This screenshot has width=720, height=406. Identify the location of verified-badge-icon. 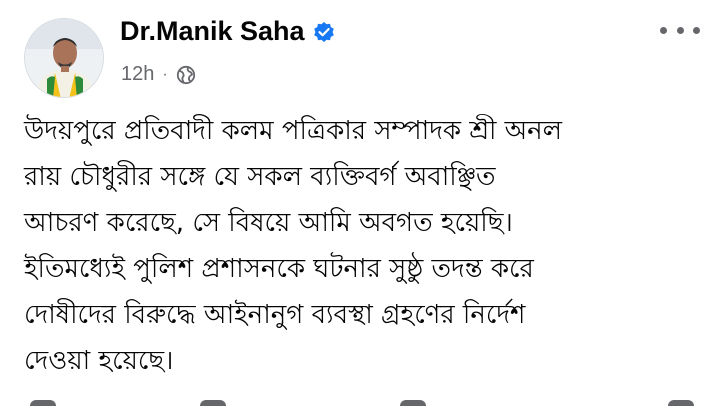
(324, 32).